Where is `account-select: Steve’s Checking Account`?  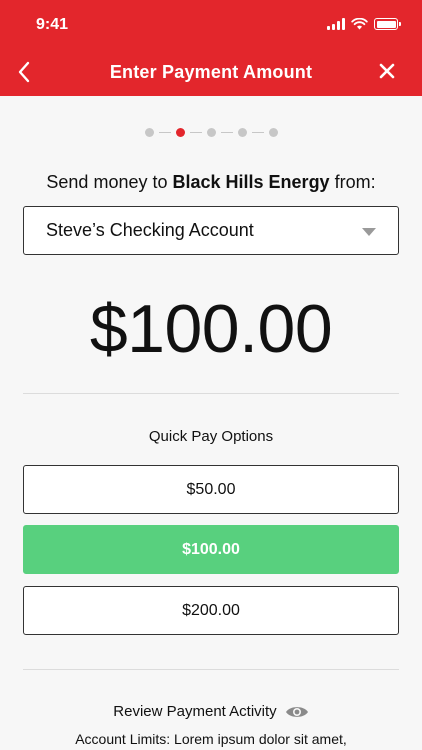 account-select: Steve’s Checking Account is located at coordinates (211, 230).